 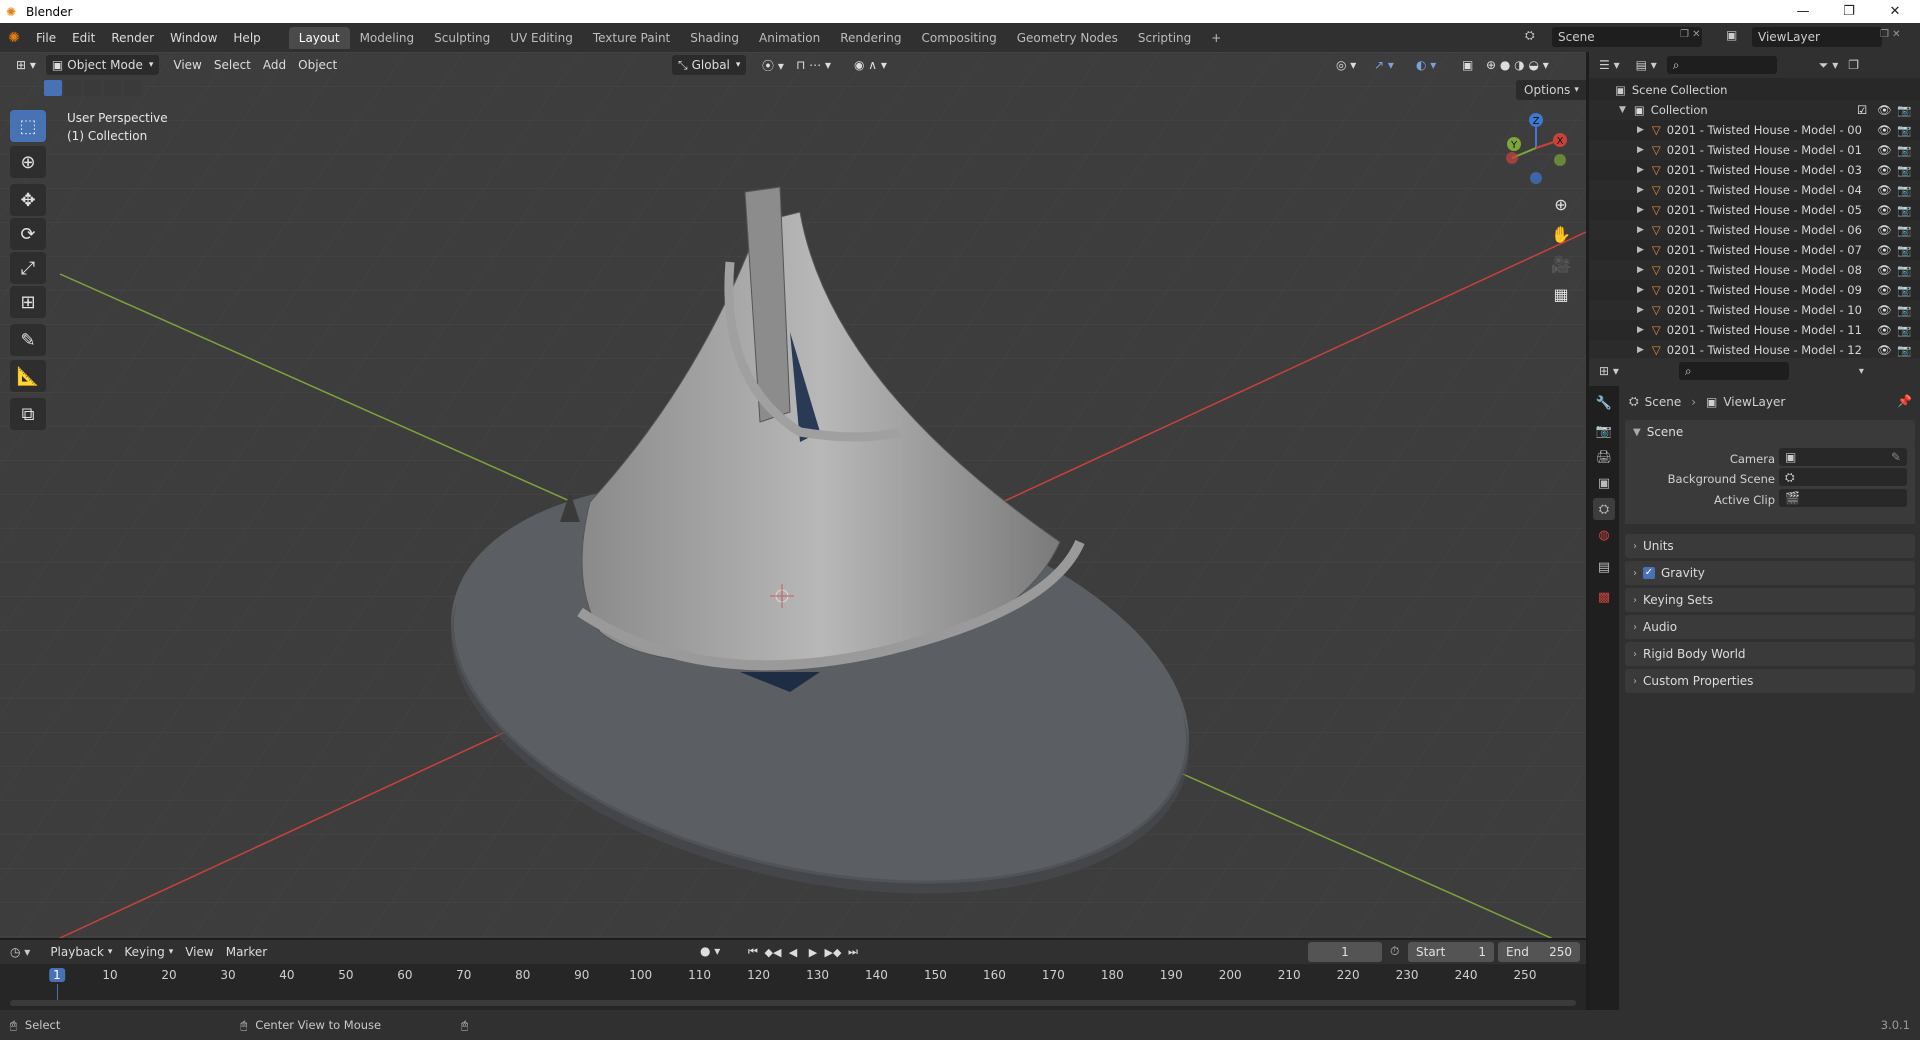 What do you see at coordinates (1561, 234) in the screenshot?
I see `pan-hand-icon: ✋` at bounding box center [1561, 234].